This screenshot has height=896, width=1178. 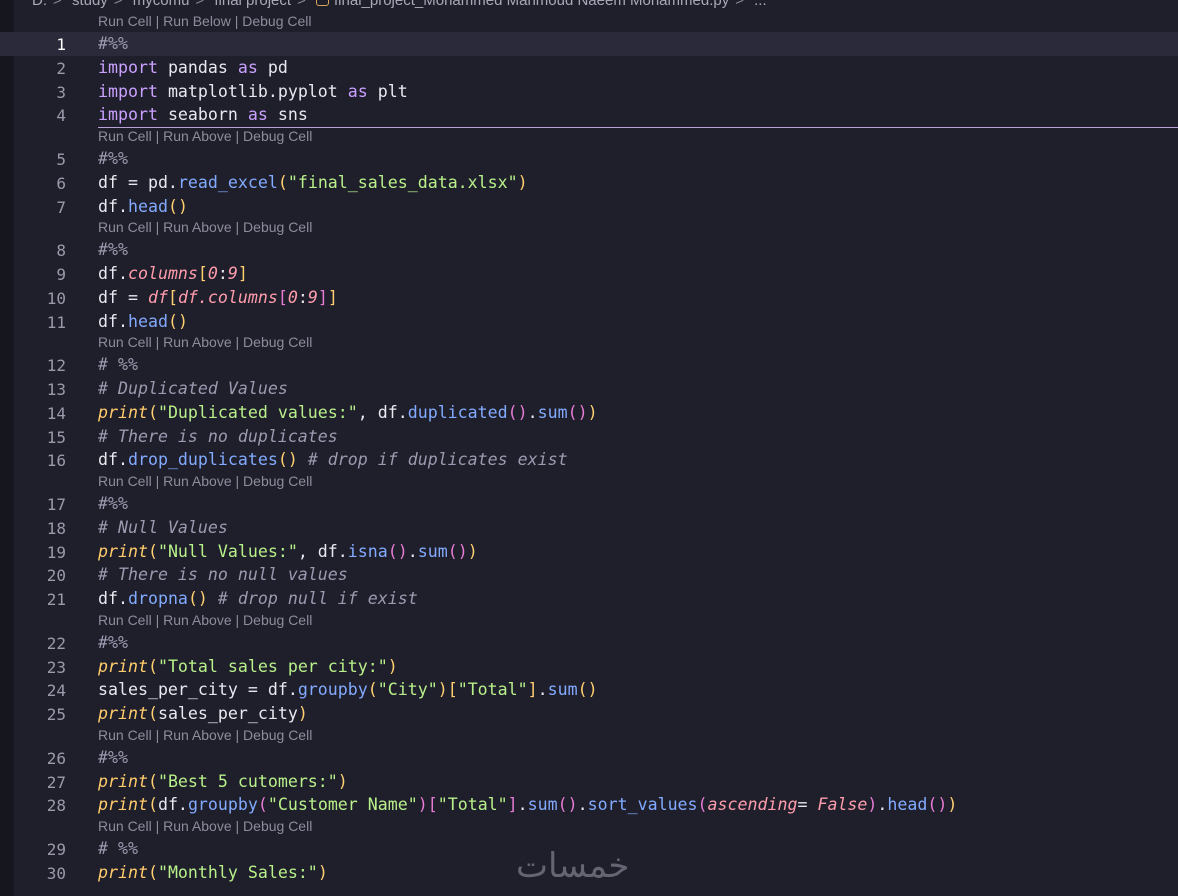 What do you see at coordinates (248, 666) in the screenshot?
I see `code-text: print("Total sales per city:")` at bounding box center [248, 666].